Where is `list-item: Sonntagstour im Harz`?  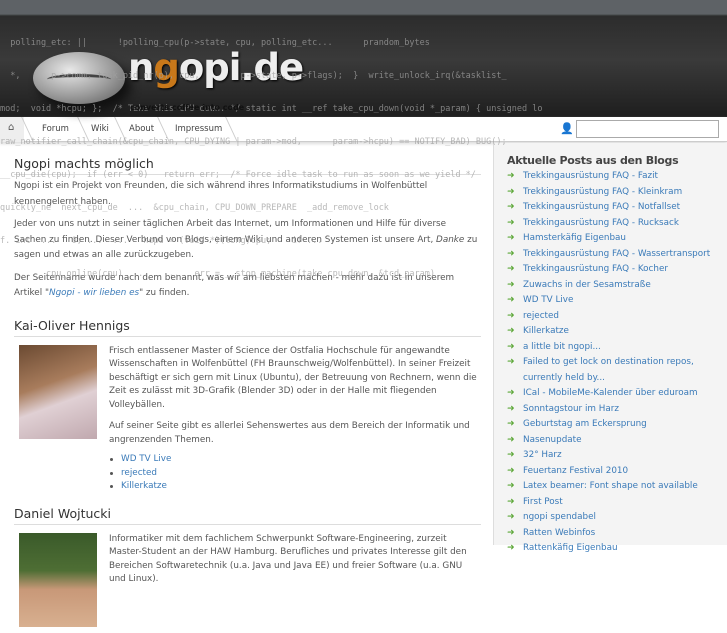
list-item: Sonntagstour im Harz is located at coordinates (617, 410).